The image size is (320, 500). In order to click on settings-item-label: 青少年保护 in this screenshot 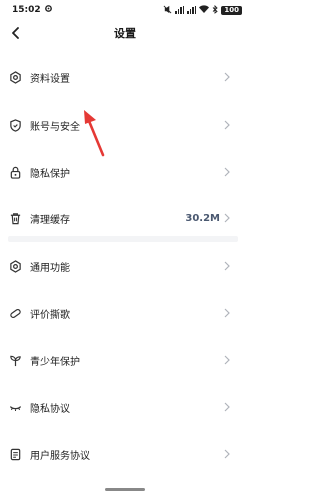, I will do `click(55, 362)`.